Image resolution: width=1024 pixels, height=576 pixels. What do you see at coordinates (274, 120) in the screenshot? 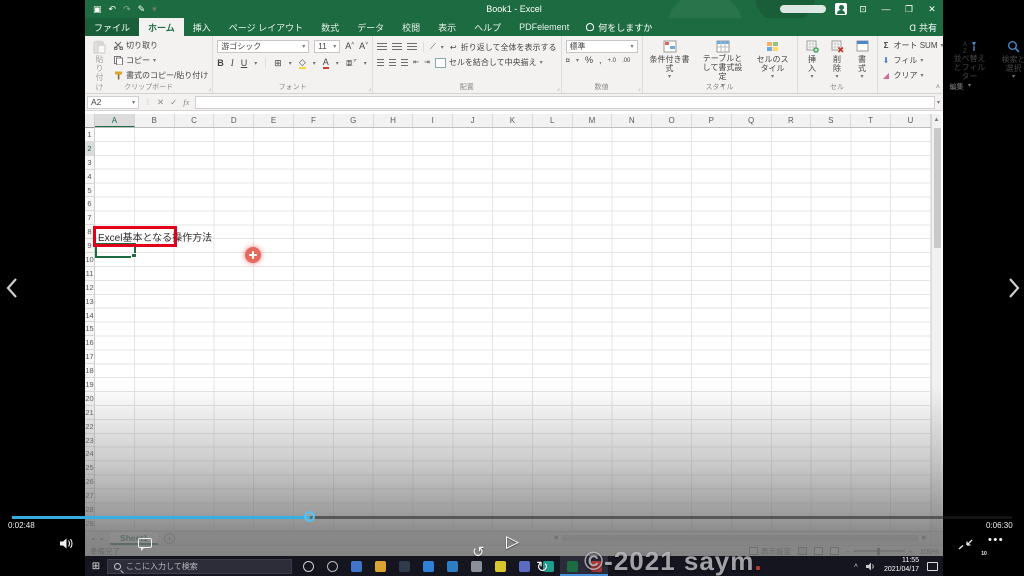
I see `column-header-E: E` at bounding box center [274, 120].